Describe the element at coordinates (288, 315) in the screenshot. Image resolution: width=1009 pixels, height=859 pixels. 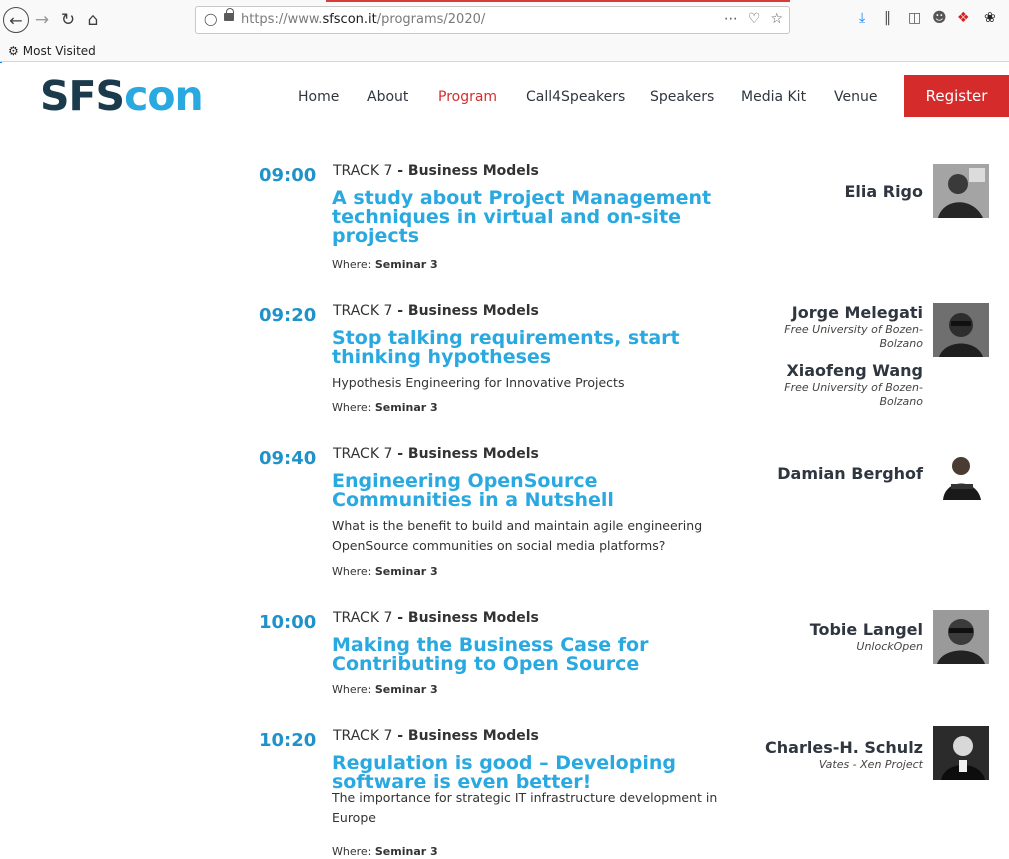
I see `session-time: 09:20` at that location.